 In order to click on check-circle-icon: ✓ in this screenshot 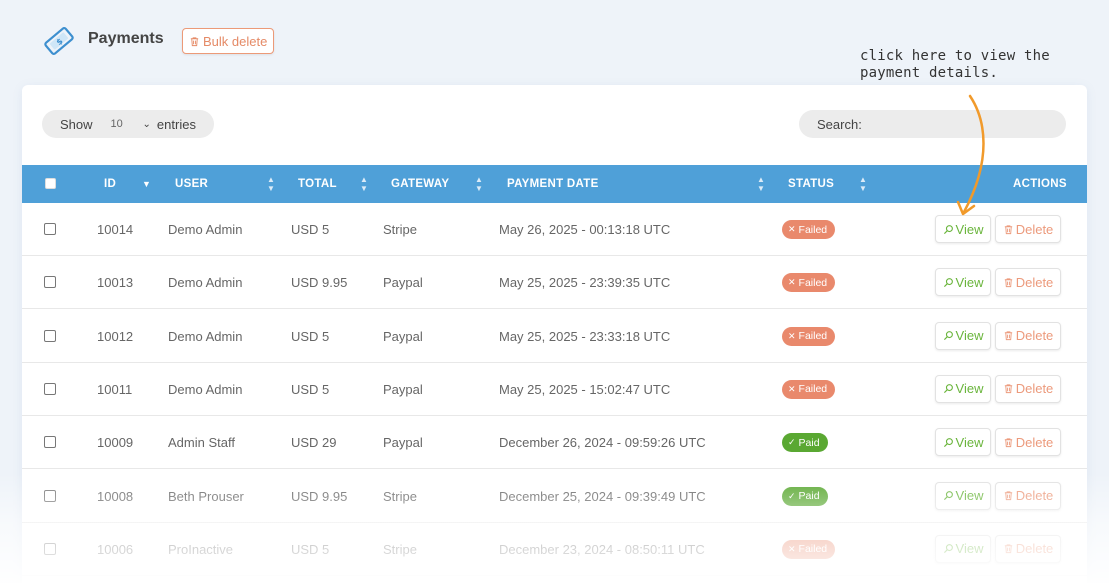, I will do `click(792, 495)`.